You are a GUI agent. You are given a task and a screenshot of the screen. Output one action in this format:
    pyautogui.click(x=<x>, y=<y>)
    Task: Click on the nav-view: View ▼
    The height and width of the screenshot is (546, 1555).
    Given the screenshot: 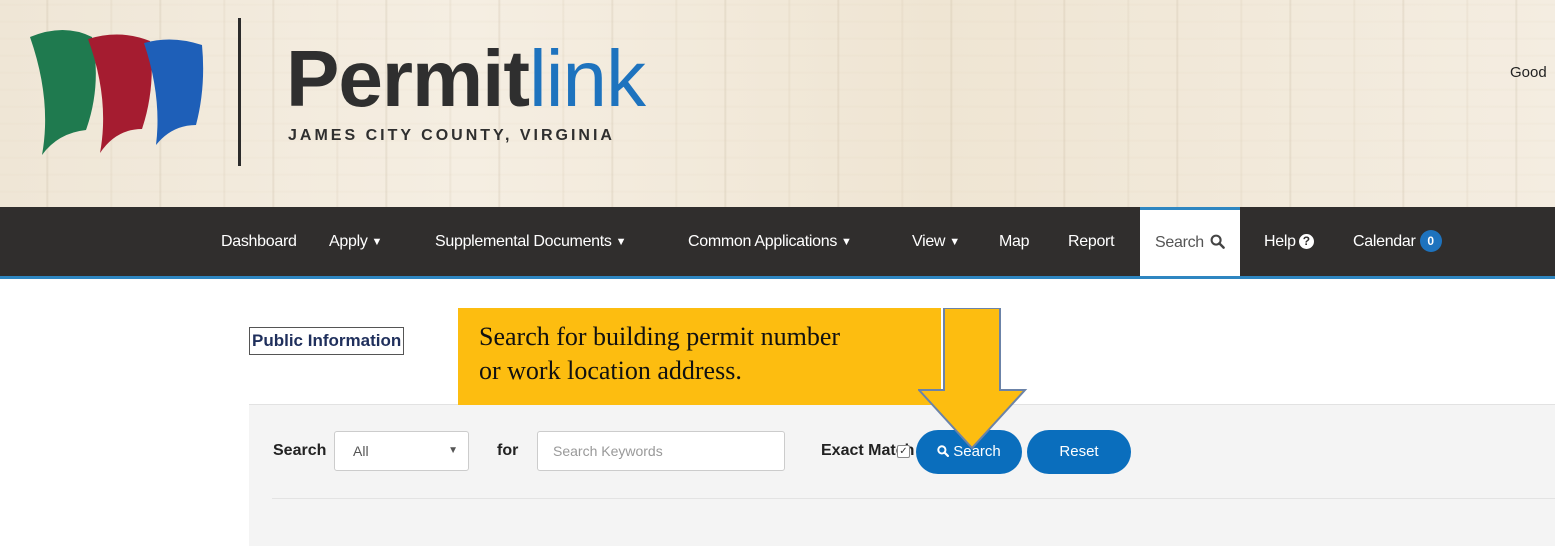 What is the action you would take?
    pyautogui.click(x=936, y=241)
    